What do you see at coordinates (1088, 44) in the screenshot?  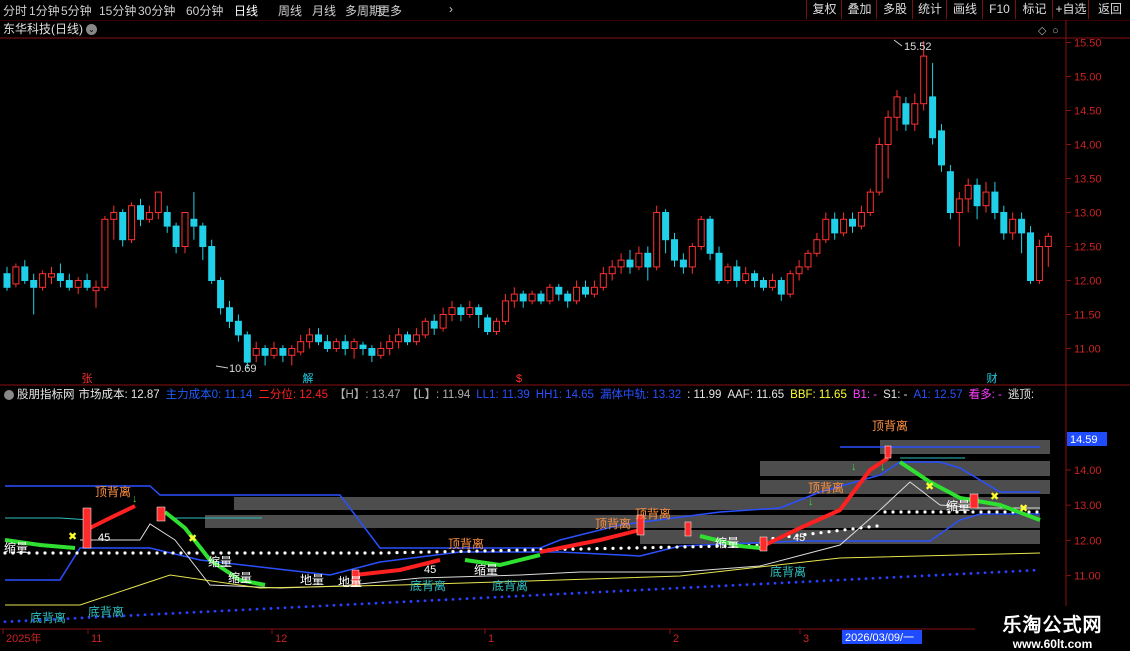 I see `price-tick-label: 15.50` at bounding box center [1088, 44].